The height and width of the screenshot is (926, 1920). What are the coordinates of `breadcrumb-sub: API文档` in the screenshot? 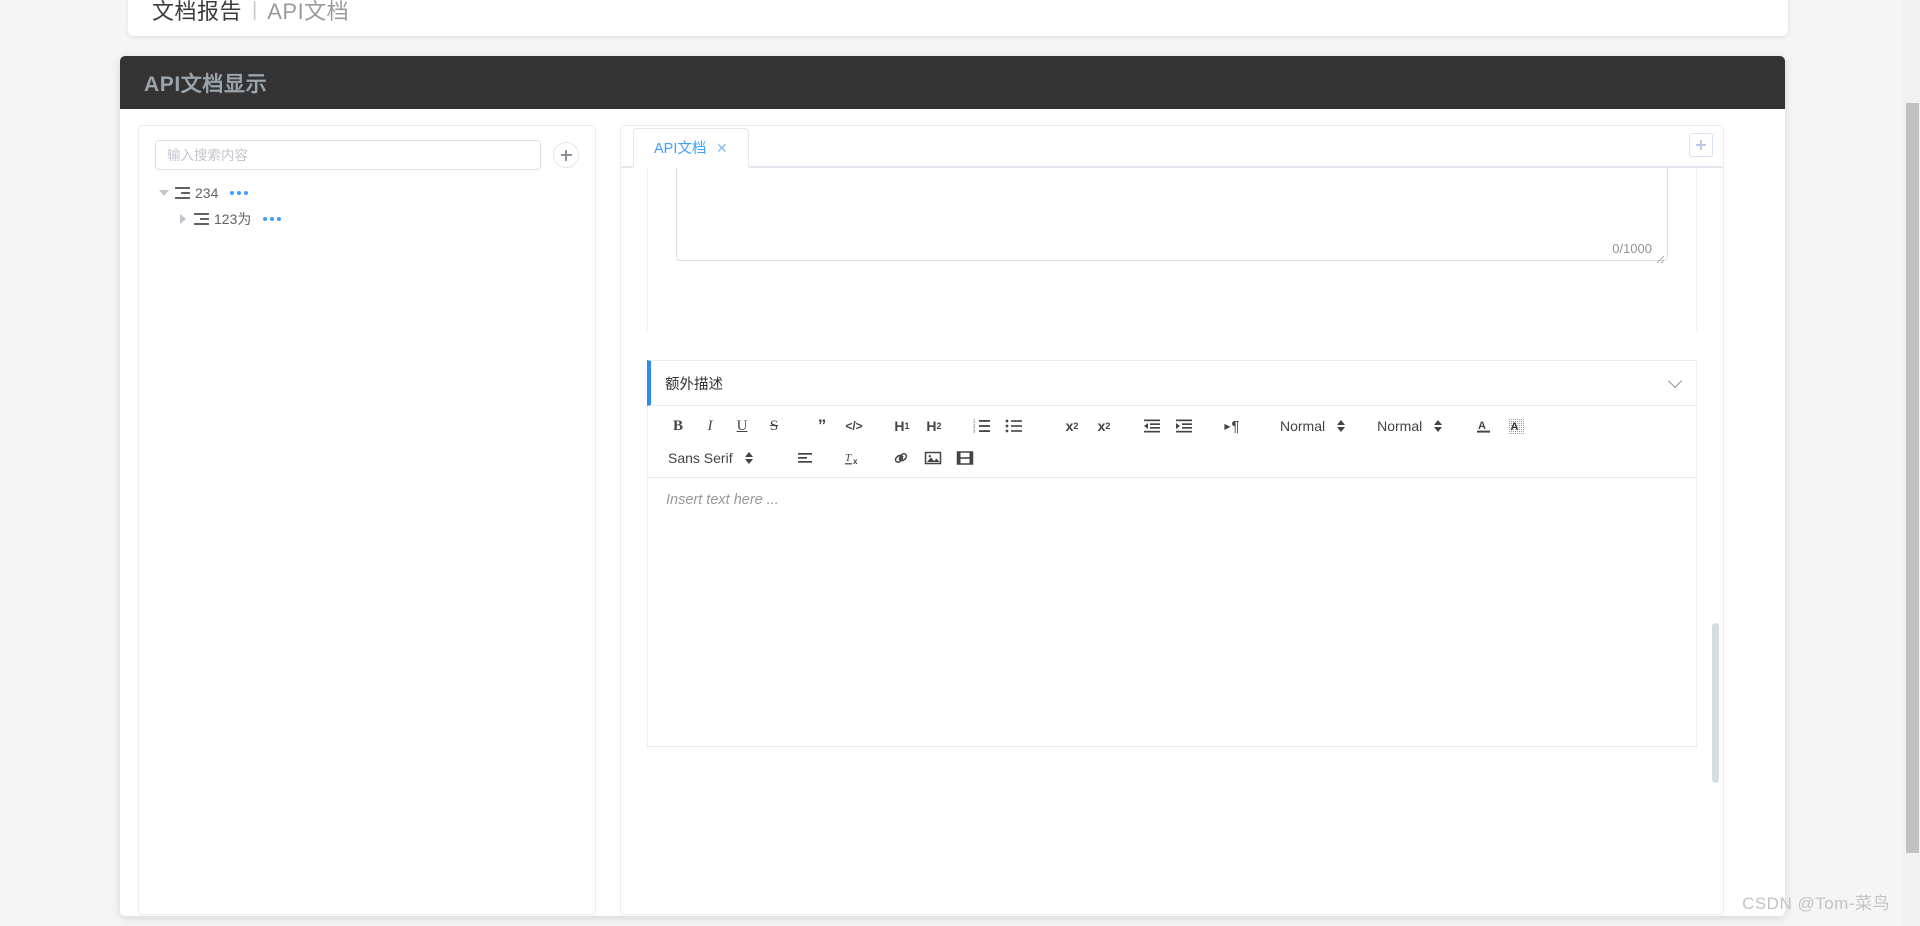 It's located at (308, 13).